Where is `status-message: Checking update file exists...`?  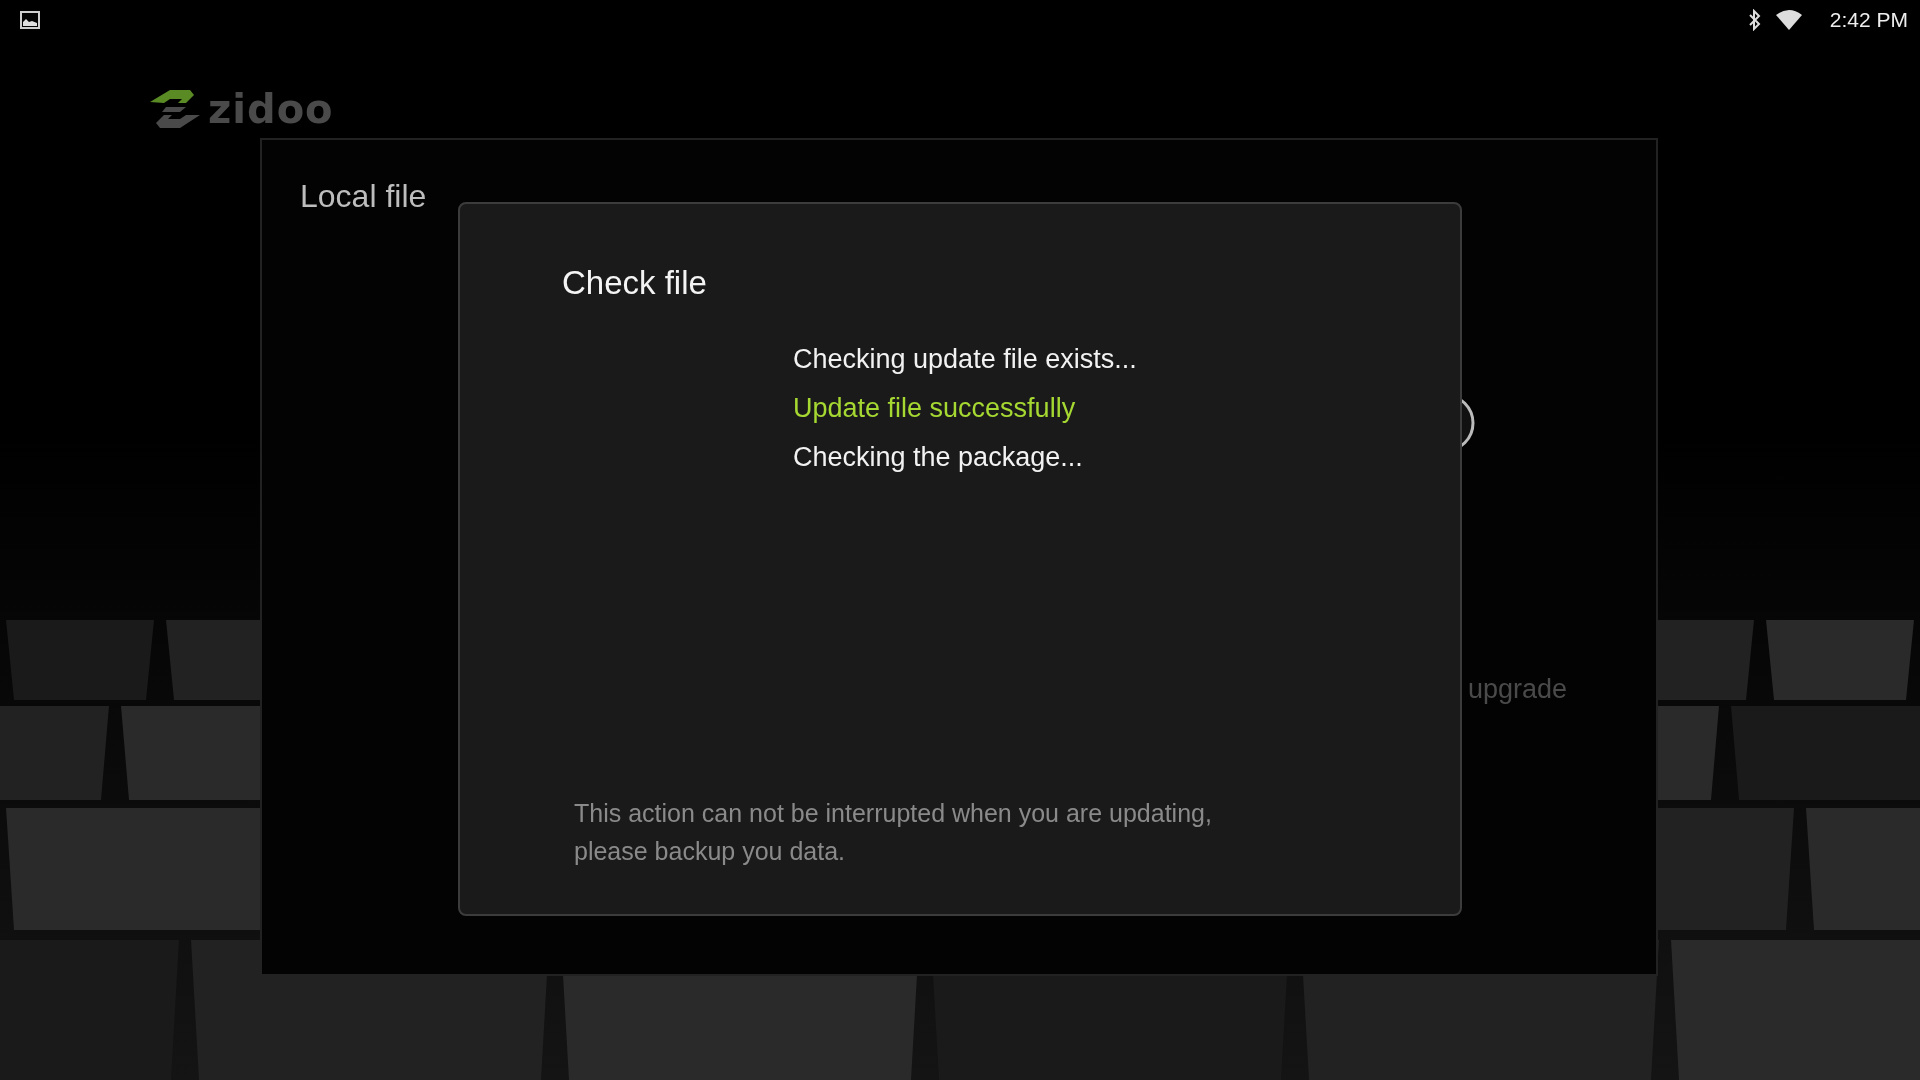
status-message: Checking update file exists... is located at coordinates (965, 359).